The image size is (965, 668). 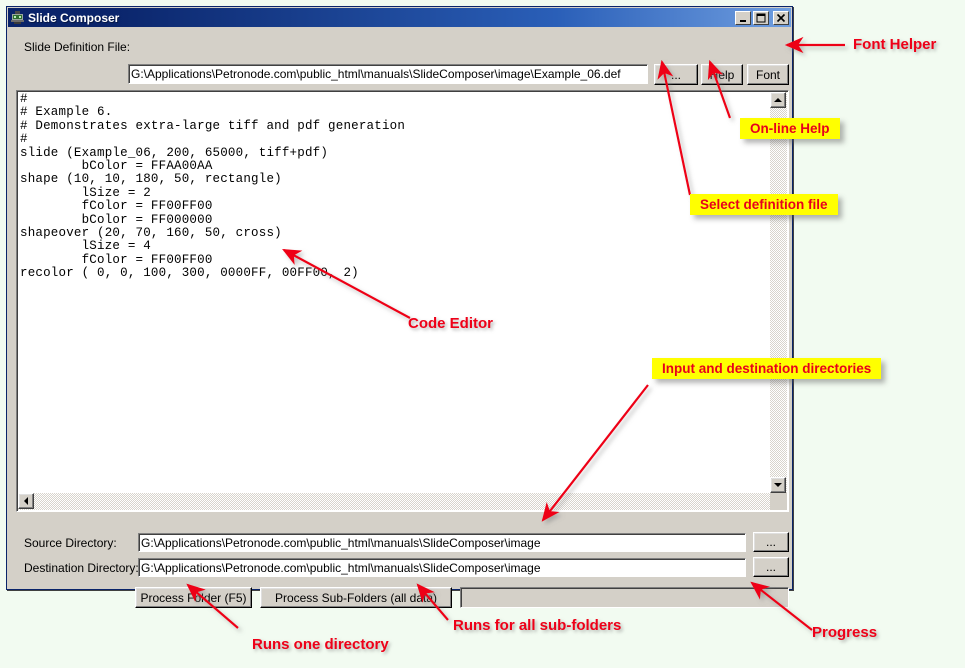 I want to click on annotation-progress: Progress, so click(x=845, y=632).